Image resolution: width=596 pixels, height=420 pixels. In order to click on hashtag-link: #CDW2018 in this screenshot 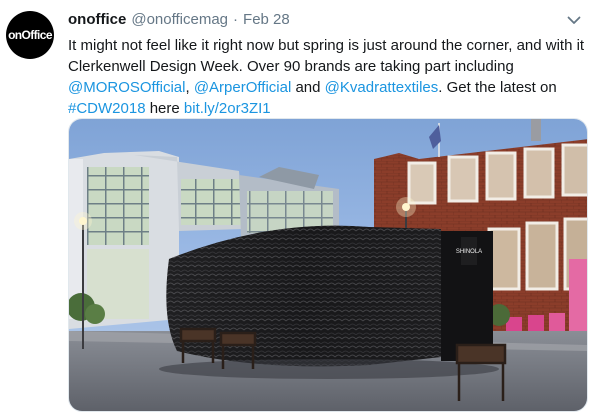, I will do `click(107, 108)`.